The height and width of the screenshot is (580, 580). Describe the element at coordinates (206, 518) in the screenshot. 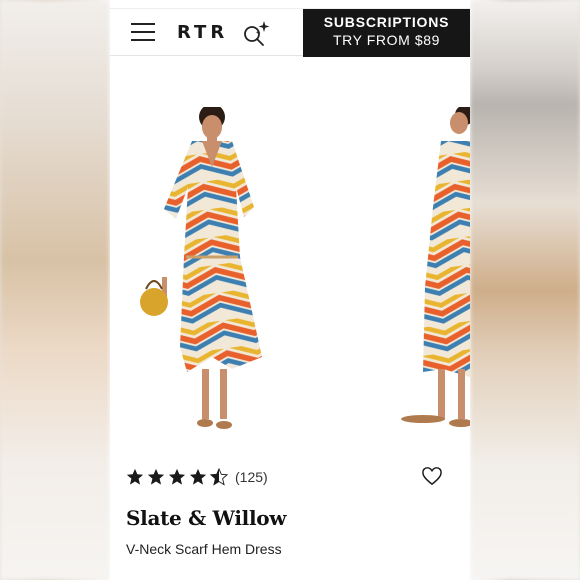

I see `product-brand: Slate & Willow` at that location.